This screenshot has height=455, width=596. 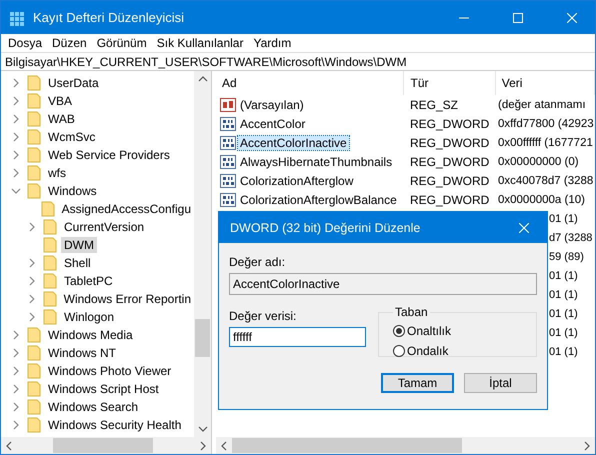 I want to click on tree-item: Windows Security Health, so click(x=114, y=425).